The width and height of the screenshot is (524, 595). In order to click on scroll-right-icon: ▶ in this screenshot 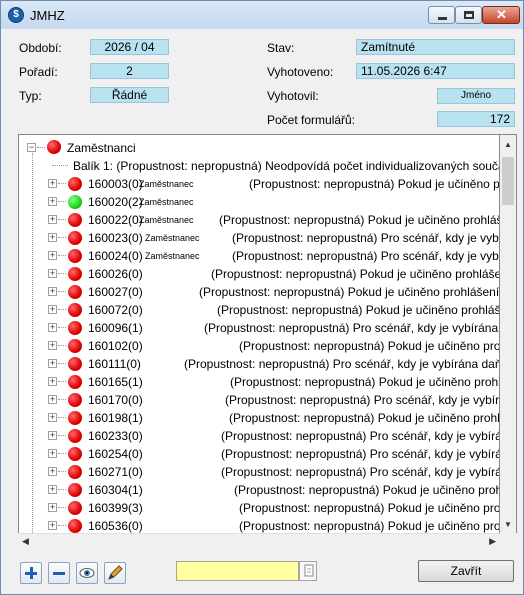, I will do `click(492, 541)`.